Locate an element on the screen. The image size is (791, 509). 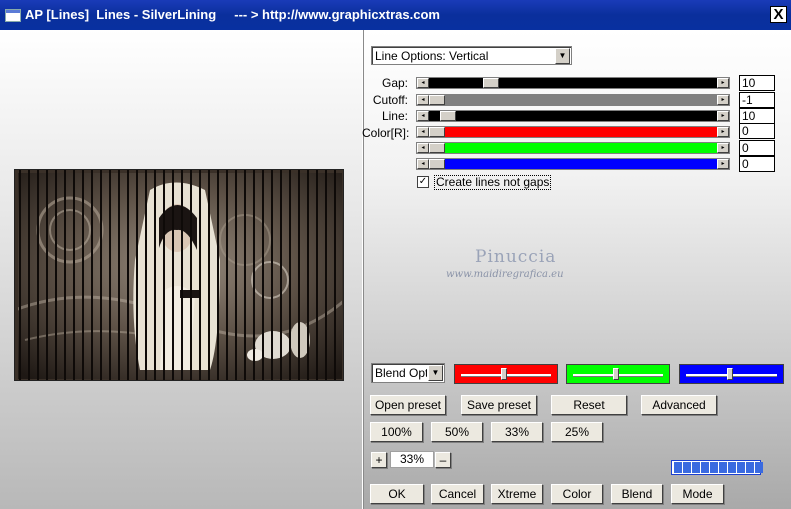
line-slider: ◂ ▸ is located at coordinates (573, 116).